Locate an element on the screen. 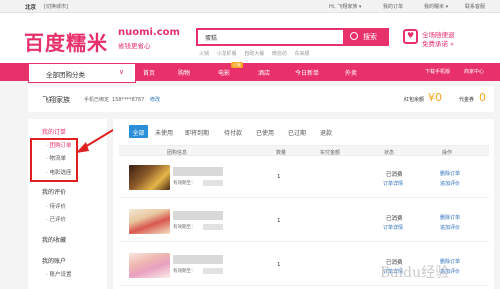 The image size is (500, 289). tab-all: 全部 is located at coordinates (138, 131).